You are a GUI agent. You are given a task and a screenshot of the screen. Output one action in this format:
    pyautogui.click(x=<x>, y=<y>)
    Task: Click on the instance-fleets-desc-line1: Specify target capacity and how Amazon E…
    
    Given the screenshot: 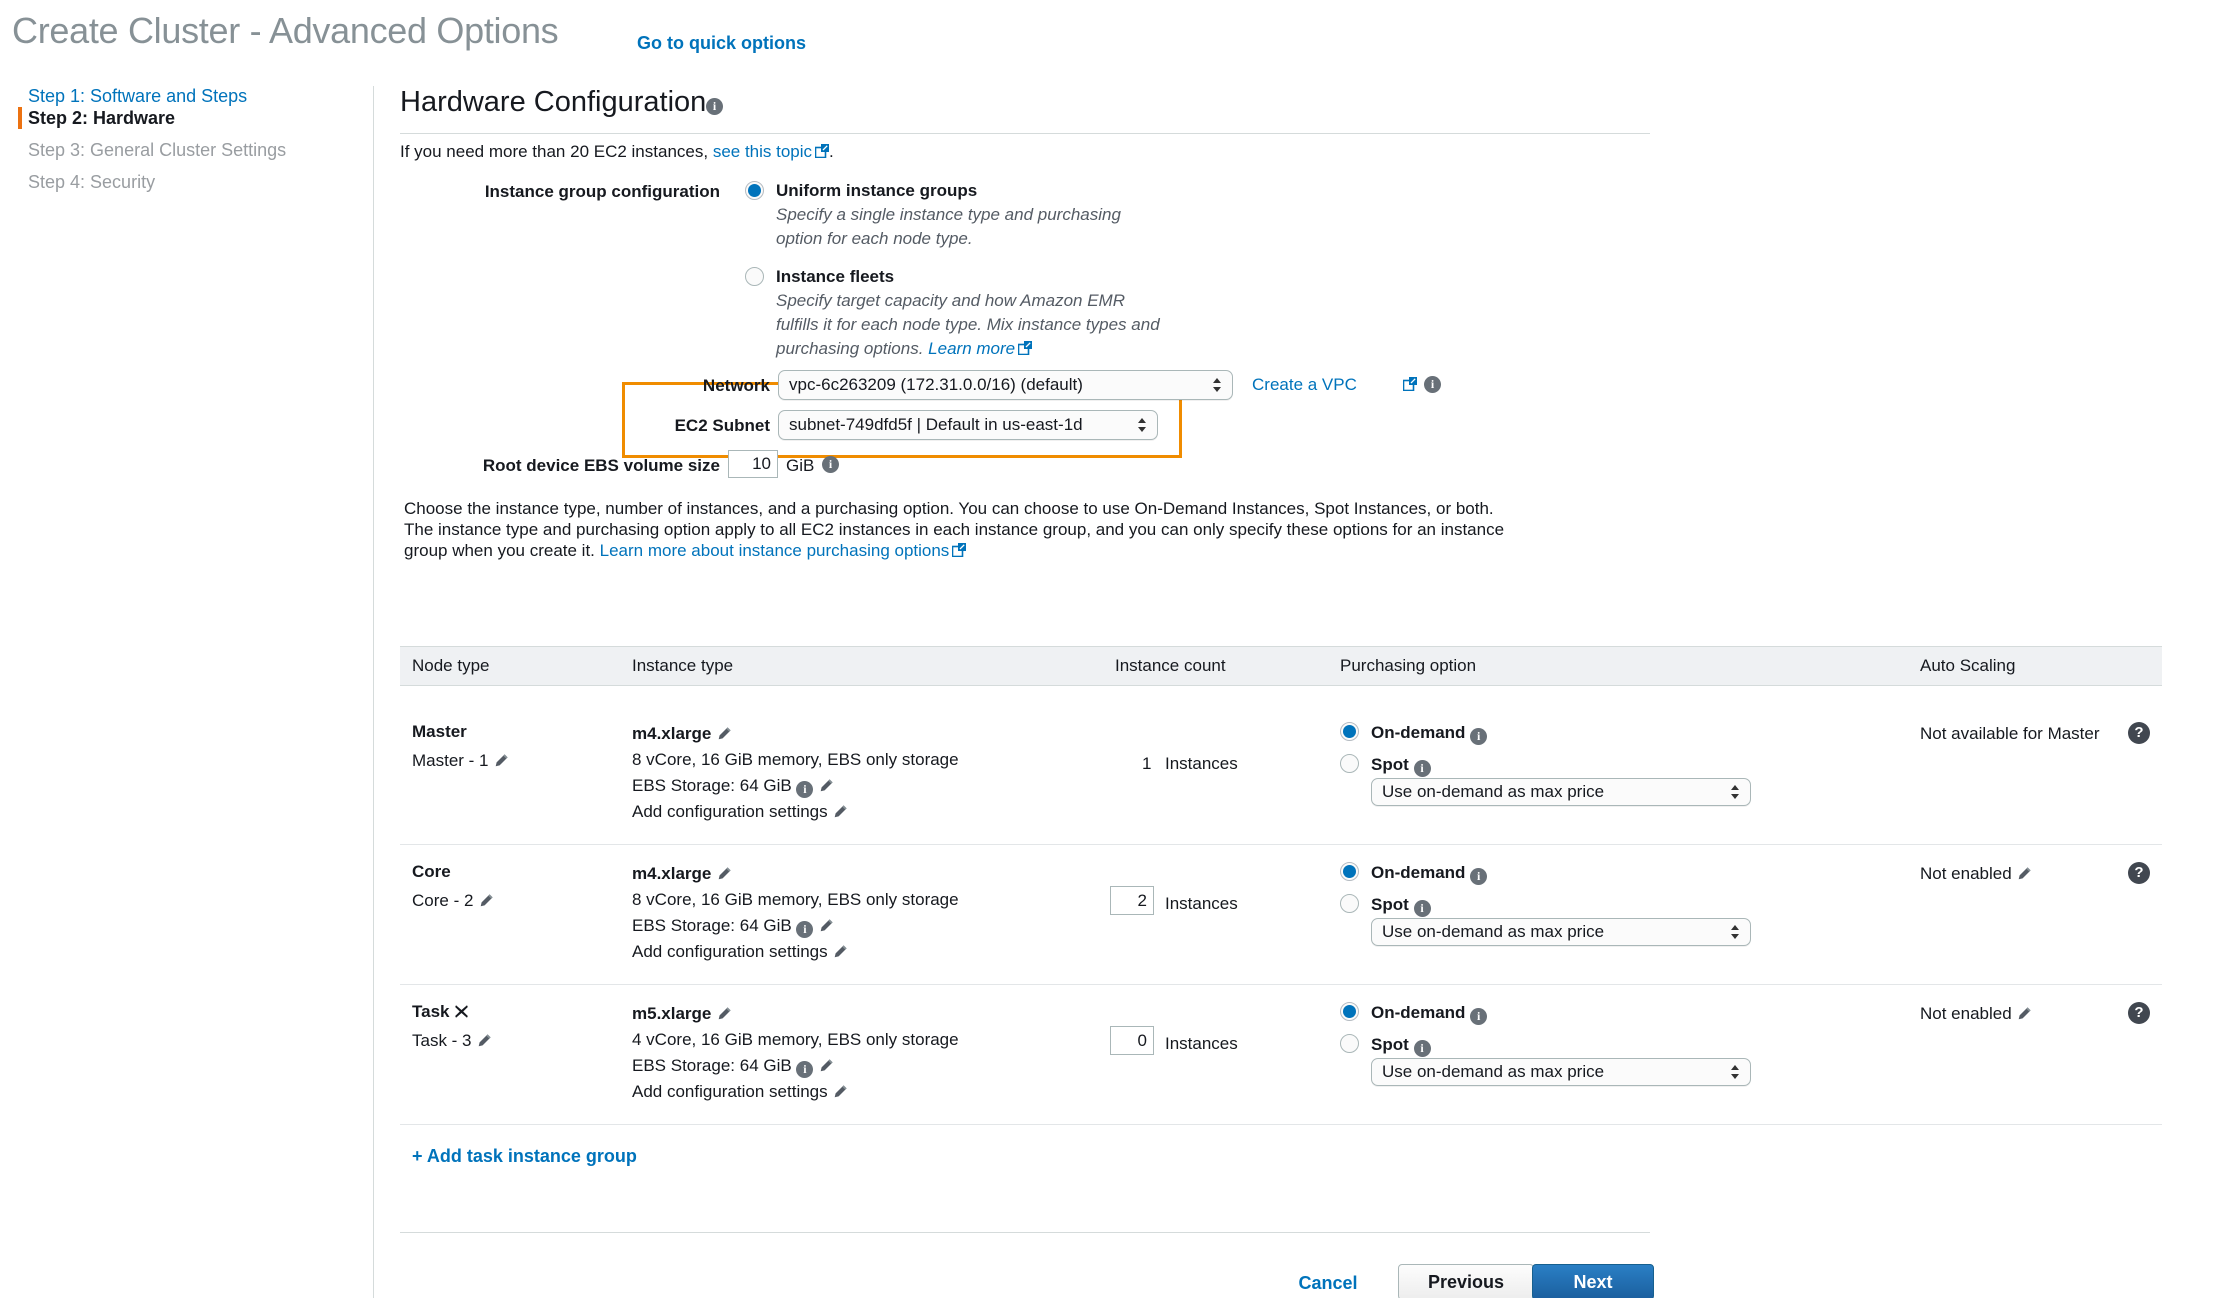 What is the action you would take?
    pyautogui.click(x=950, y=300)
    